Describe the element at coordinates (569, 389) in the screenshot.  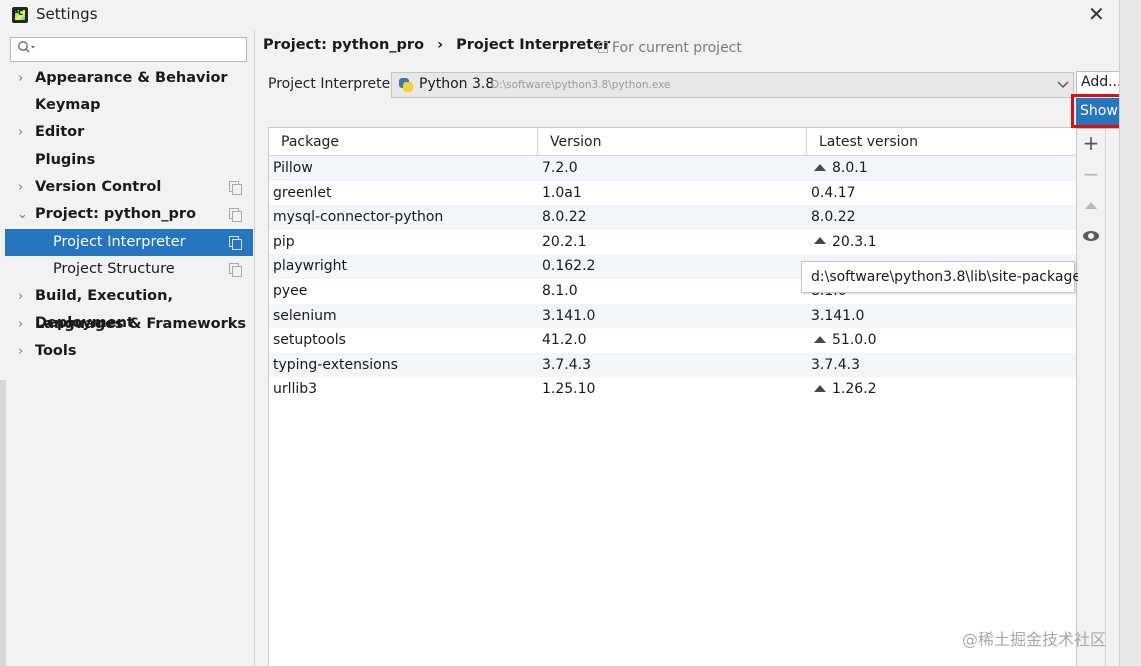
I see `version-cell: 1.25.10` at that location.